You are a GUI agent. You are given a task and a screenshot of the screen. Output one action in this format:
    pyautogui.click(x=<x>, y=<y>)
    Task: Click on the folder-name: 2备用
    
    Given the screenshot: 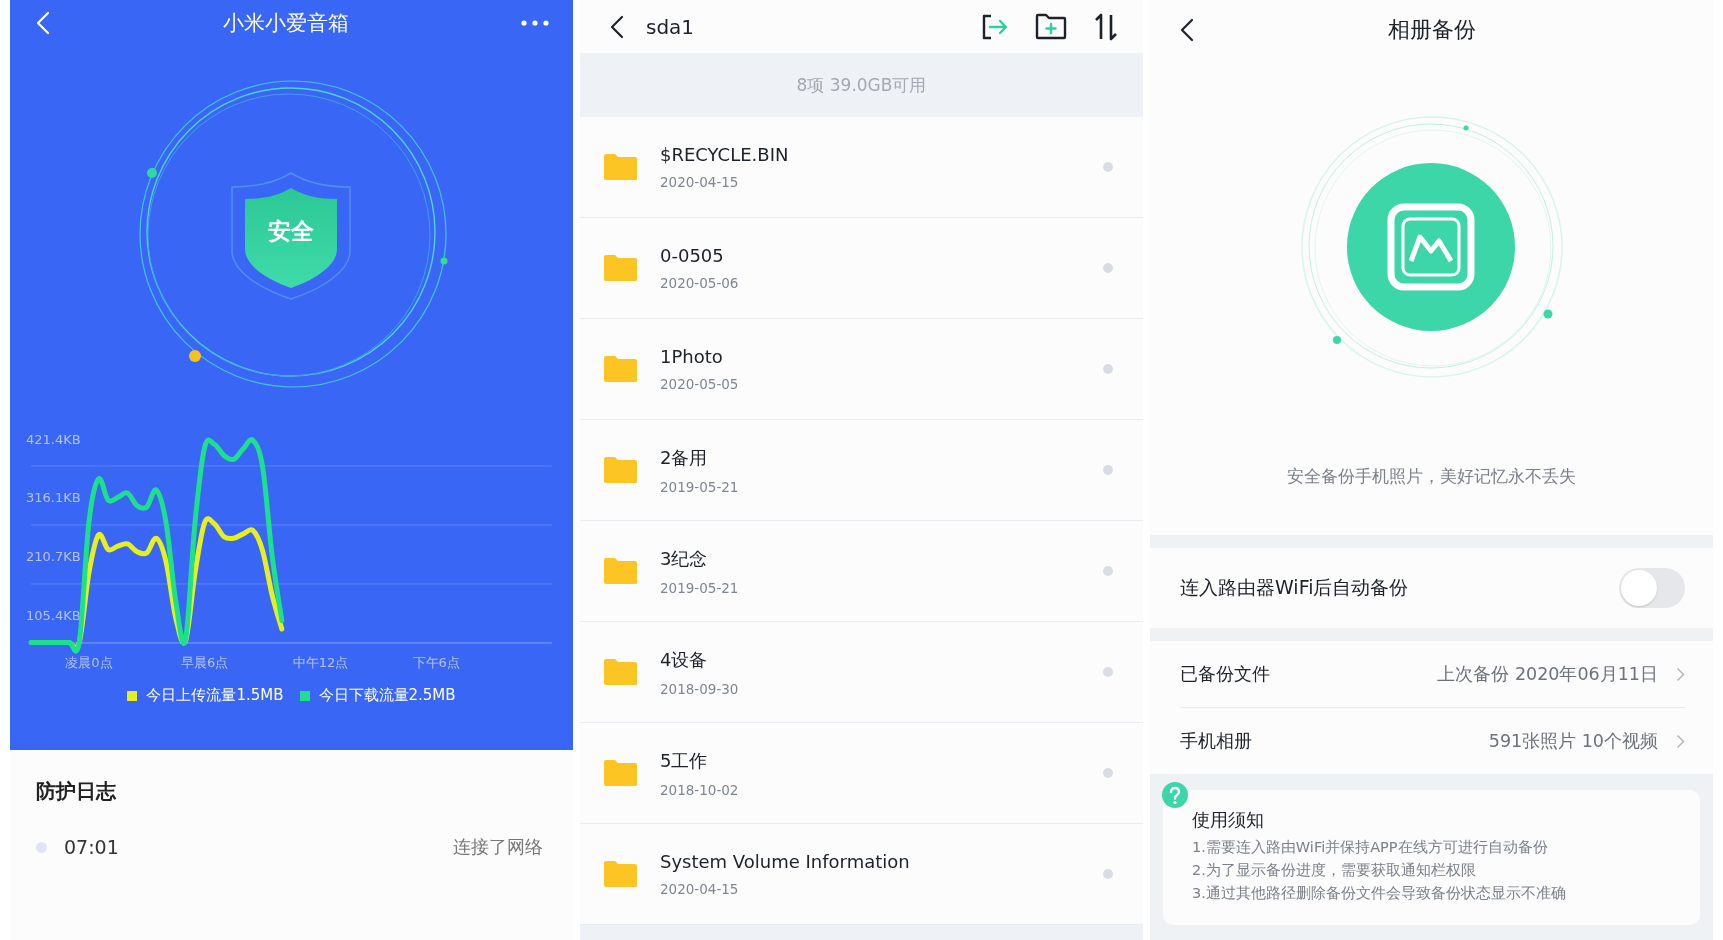 What is the action you would take?
    pyautogui.click(x=684, y=457)
    